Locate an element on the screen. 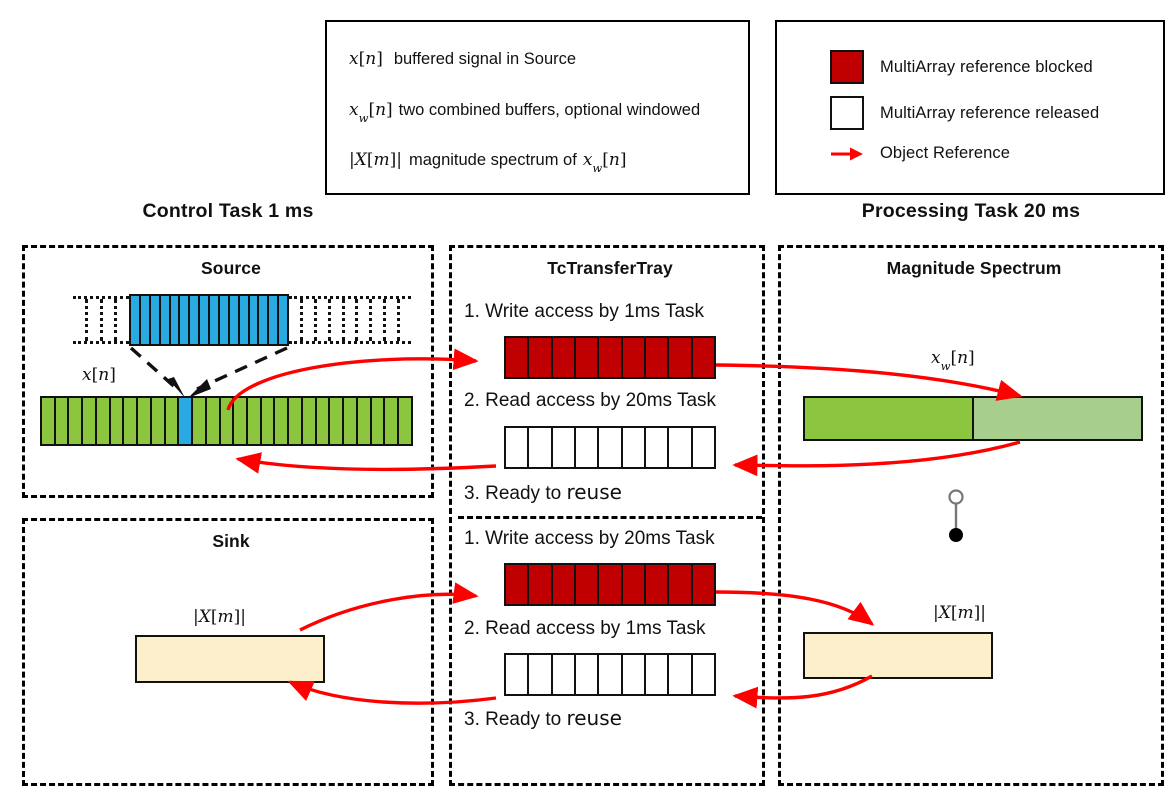 The width and height of the screenshot is (1172, 805). legend-item-released: MultiArray reference released is located at coordinates (964, 113).